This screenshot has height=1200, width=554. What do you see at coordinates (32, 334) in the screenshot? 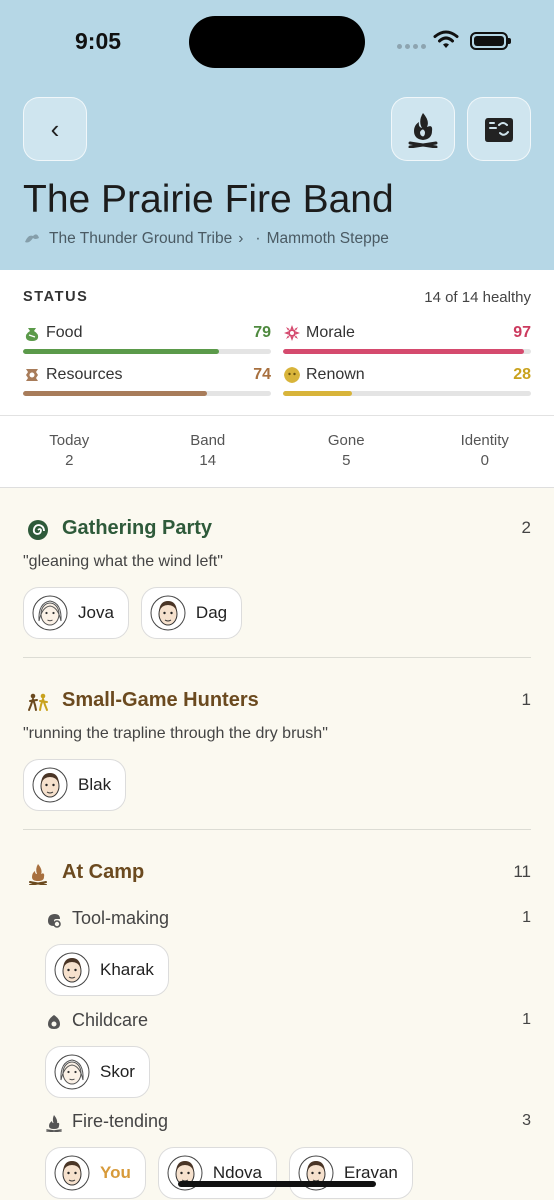
I see `food-pouch-icon` at bounding box center [32, 334].